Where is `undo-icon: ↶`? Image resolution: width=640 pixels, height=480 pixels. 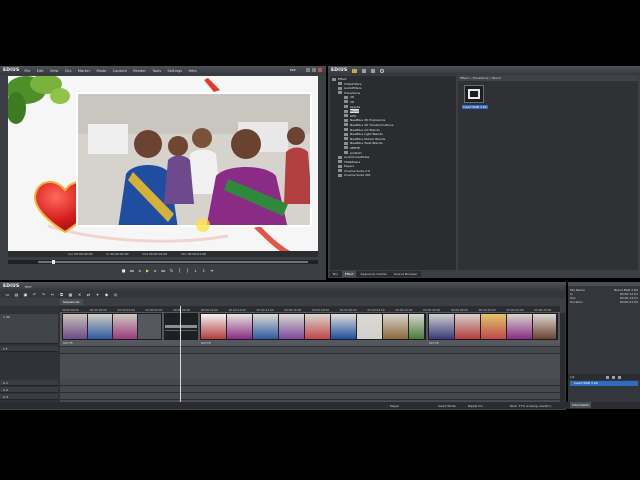 undo-icon: ↶ is located at coordinates (34, 295).